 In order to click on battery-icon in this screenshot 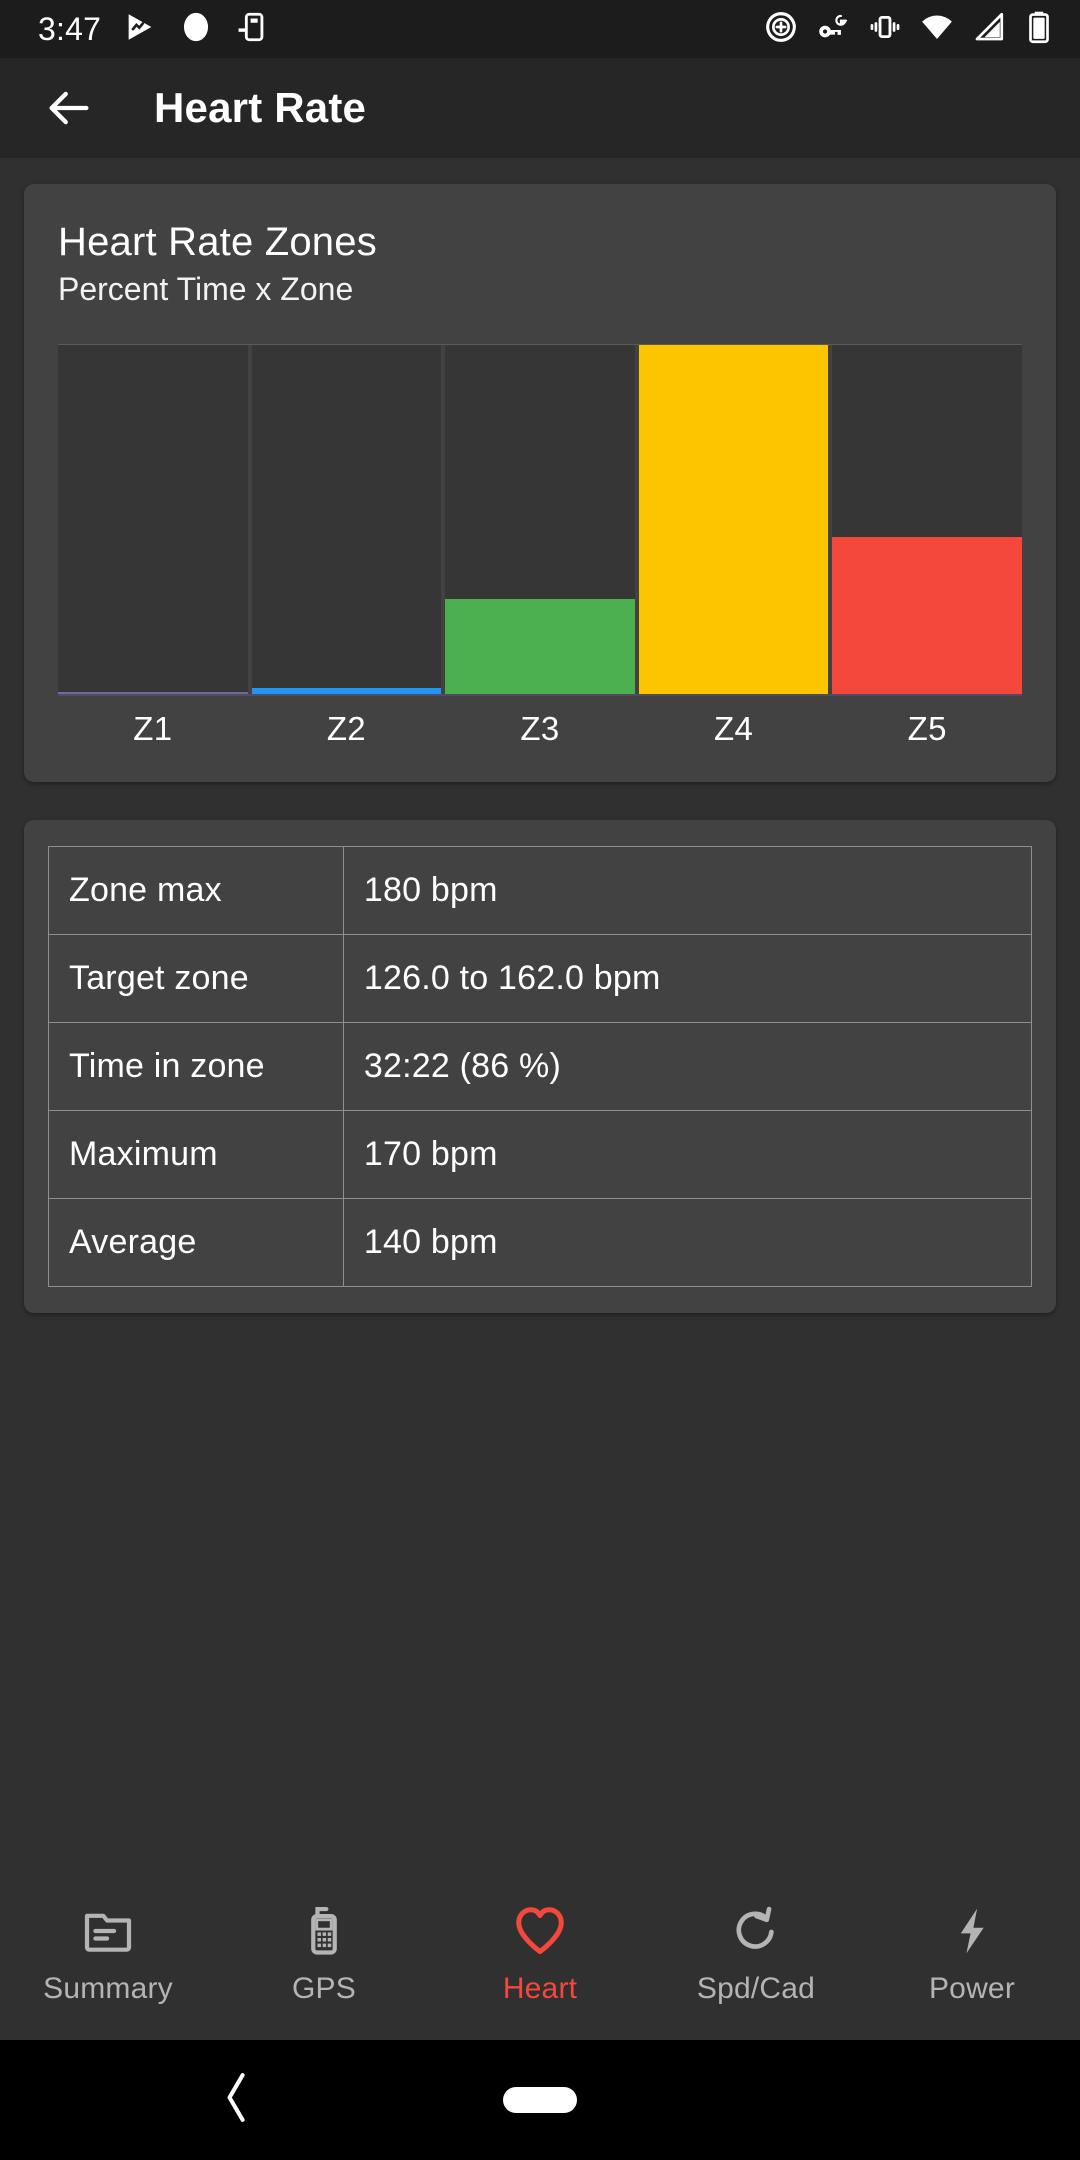, I will do `click(1039, 29)`.